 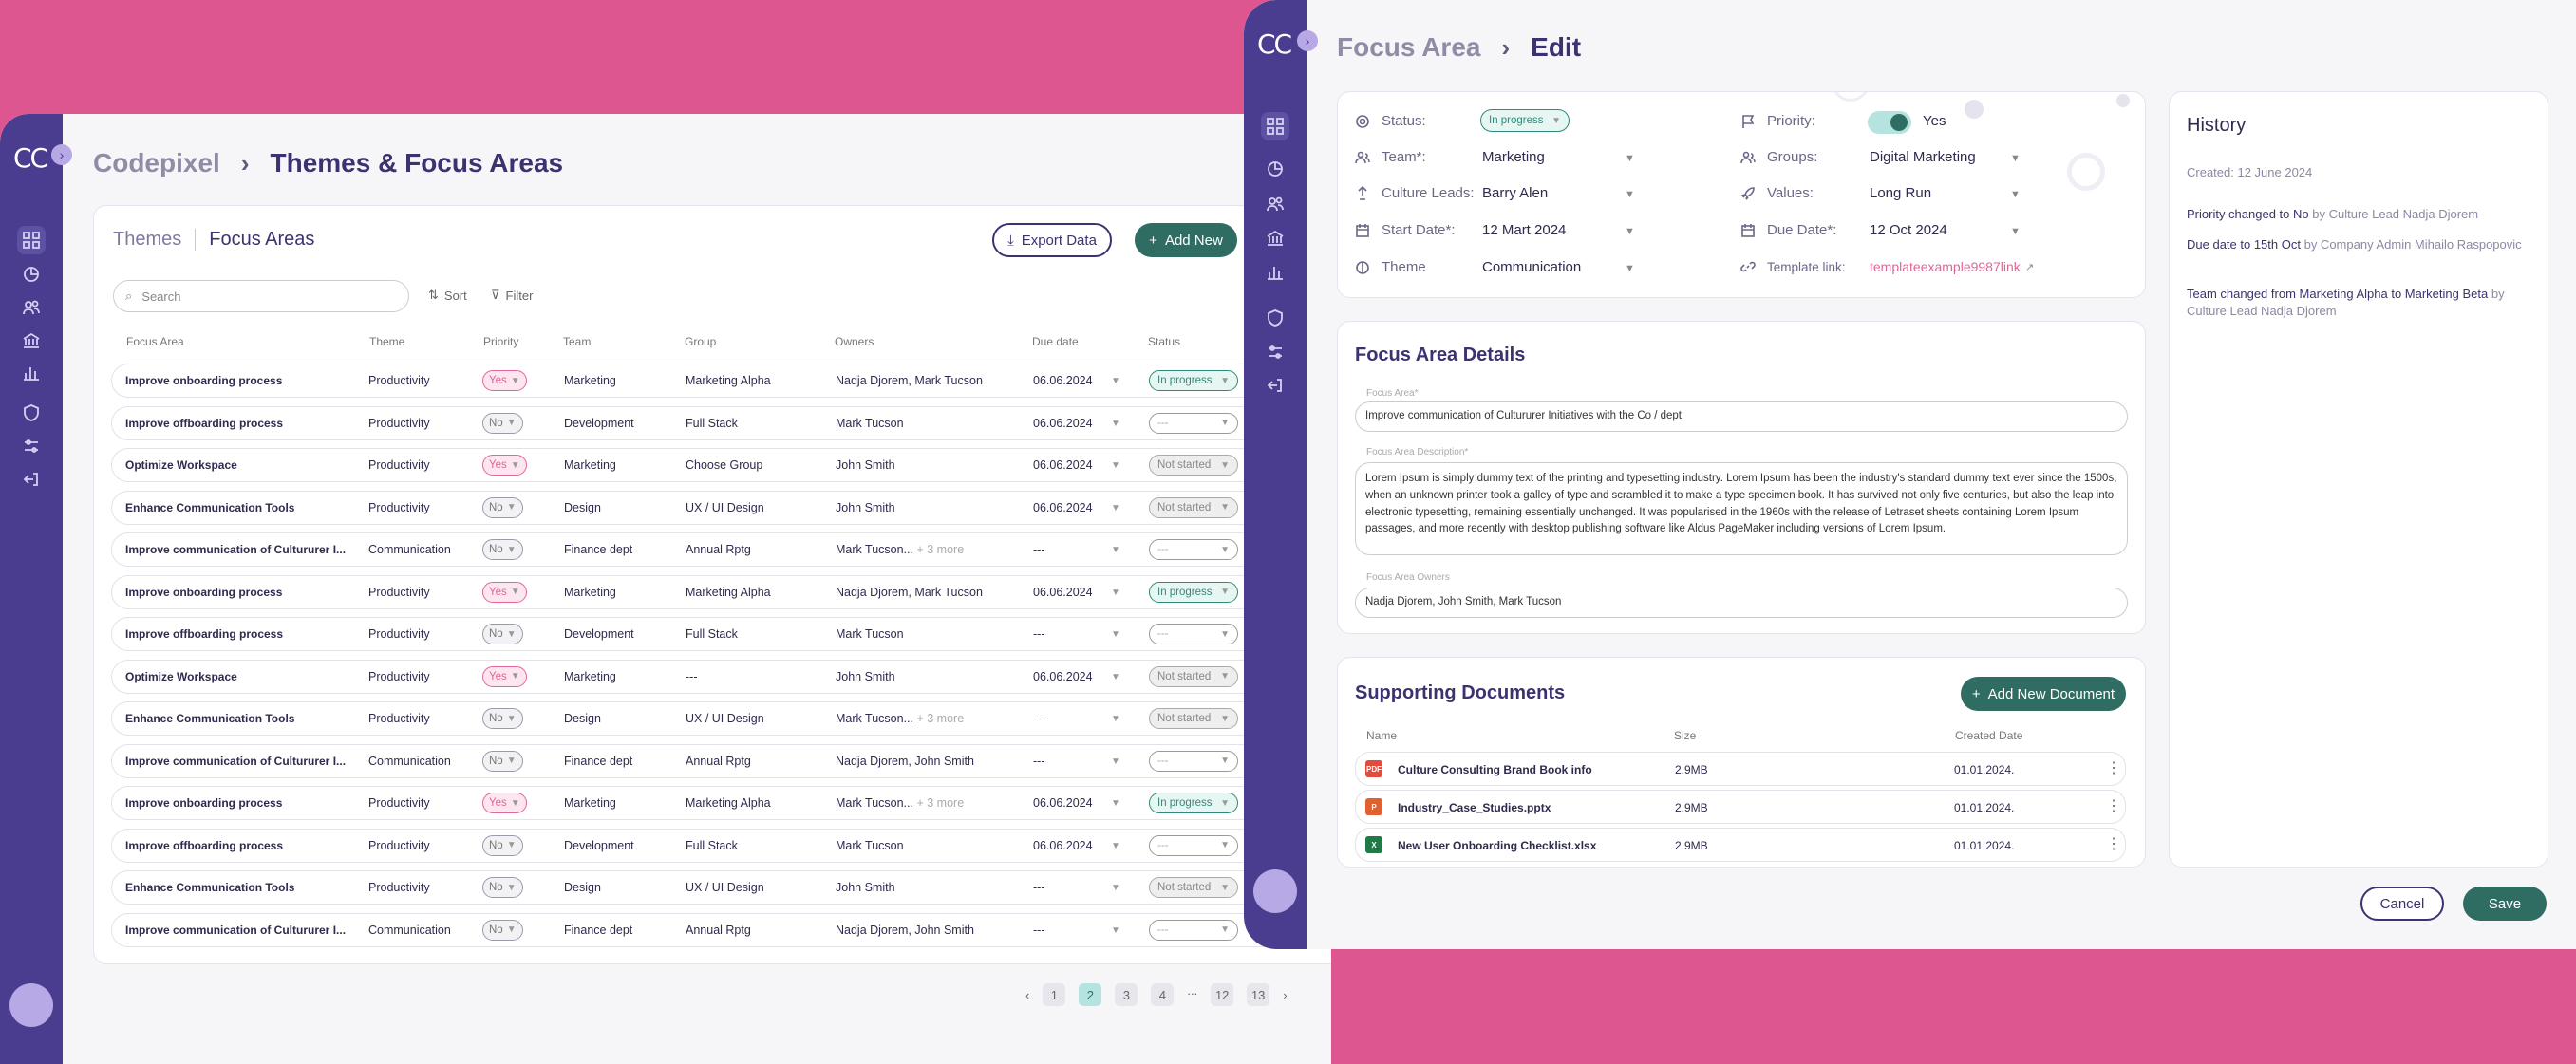 I want to click on save-button: Save, so click(x=2505, y=904).